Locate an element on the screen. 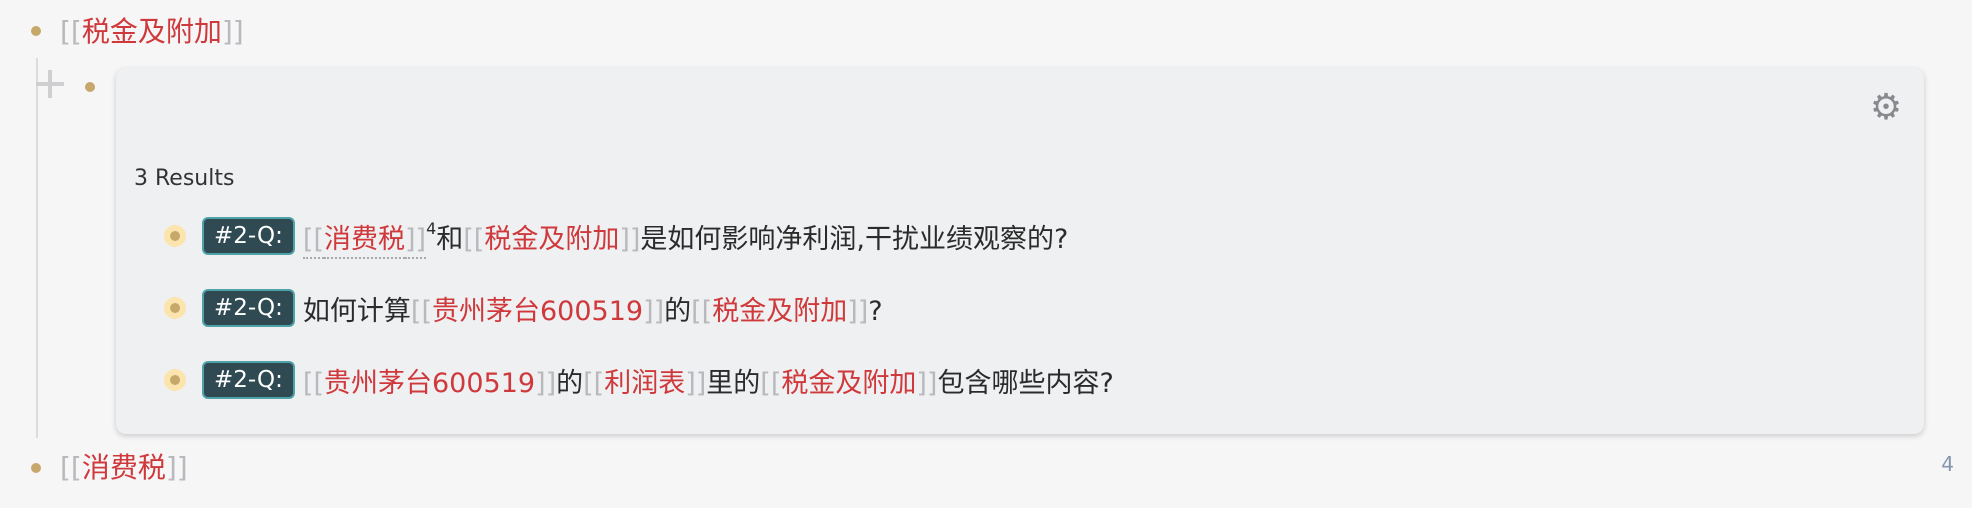 The width and height of the screenshot is (1972, 508). results-count: 3 Results is located at coordinates (184, 178).